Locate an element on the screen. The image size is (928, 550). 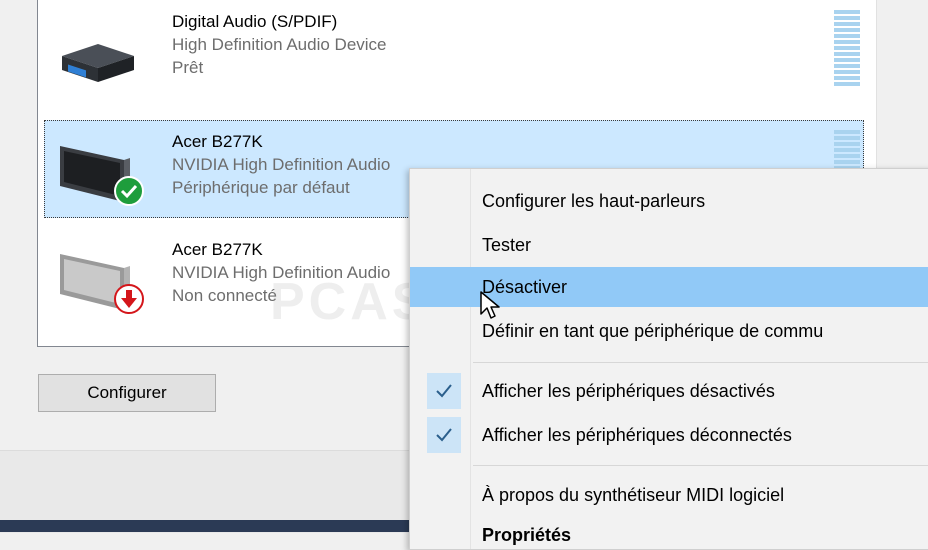
menu-item-label: Afficher les périphériques déconnectés is located at coordinates (637, 435).